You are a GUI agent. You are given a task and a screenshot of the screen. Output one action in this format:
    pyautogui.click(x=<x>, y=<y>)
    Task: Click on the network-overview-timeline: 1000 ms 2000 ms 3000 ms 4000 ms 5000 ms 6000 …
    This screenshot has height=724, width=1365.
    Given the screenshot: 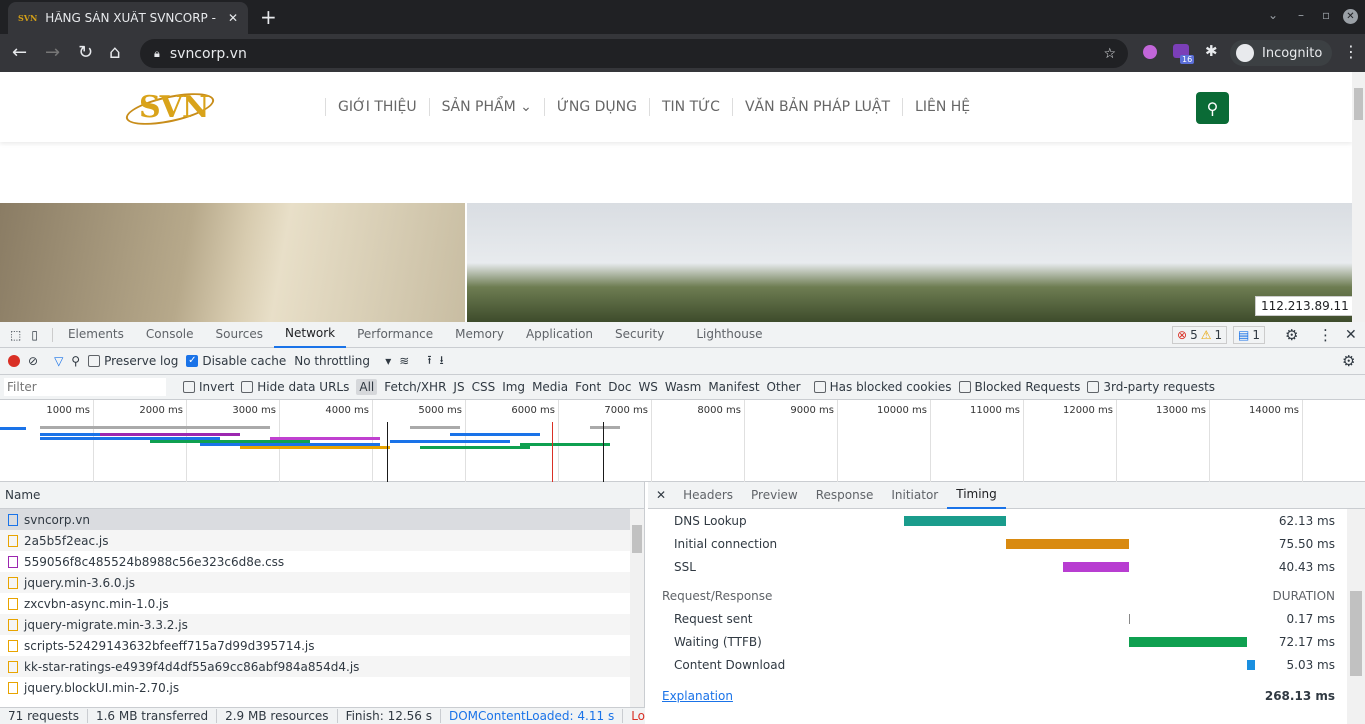 What is the action you would take?
    pyautogui.click(x=682, y=441)
    